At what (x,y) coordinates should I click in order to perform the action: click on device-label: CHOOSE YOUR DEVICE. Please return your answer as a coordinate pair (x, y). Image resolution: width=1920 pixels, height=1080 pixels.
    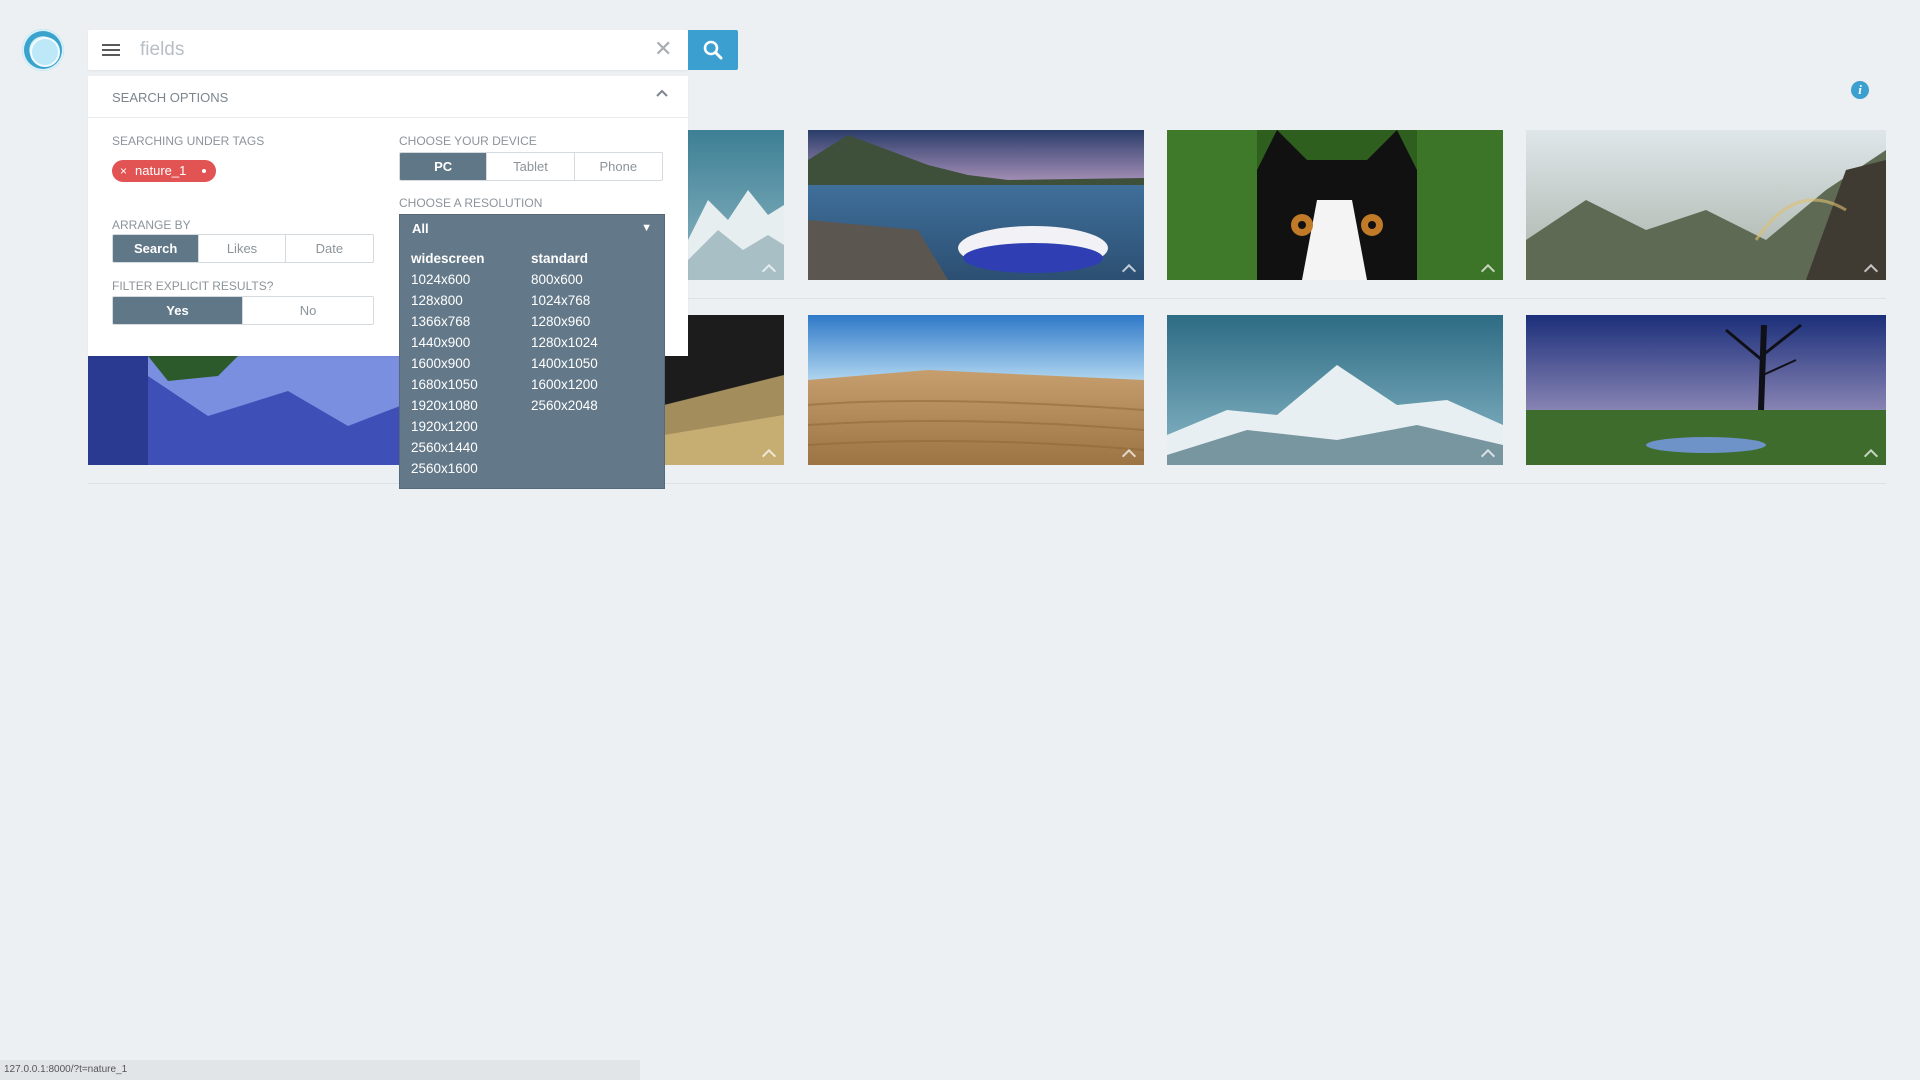
    Looking at the image, I should click on (468, 141).